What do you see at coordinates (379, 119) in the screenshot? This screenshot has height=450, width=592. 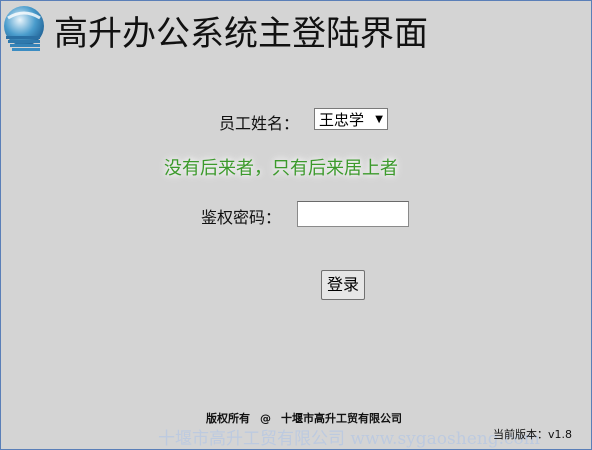 I see `dropdown-arrow-icon: ▼` at bounding box center [379, 119].